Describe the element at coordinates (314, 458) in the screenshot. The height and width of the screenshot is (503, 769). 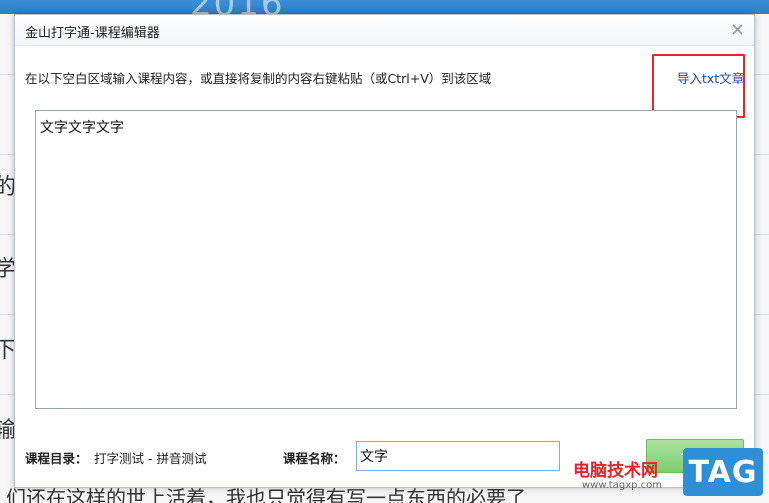
I see `course-name-label: 课程名称：` at that location.